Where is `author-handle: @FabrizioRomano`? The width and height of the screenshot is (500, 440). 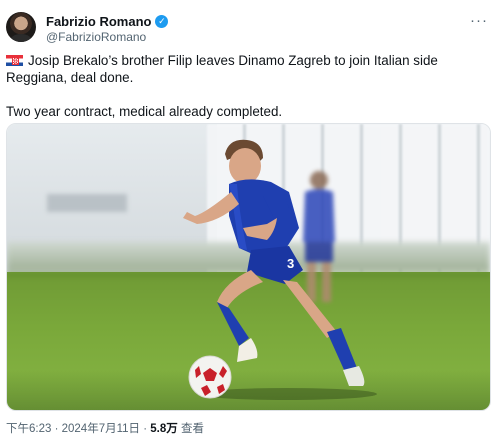
author-handle: @FabrizioRomano is located at coordinates (96, 37).